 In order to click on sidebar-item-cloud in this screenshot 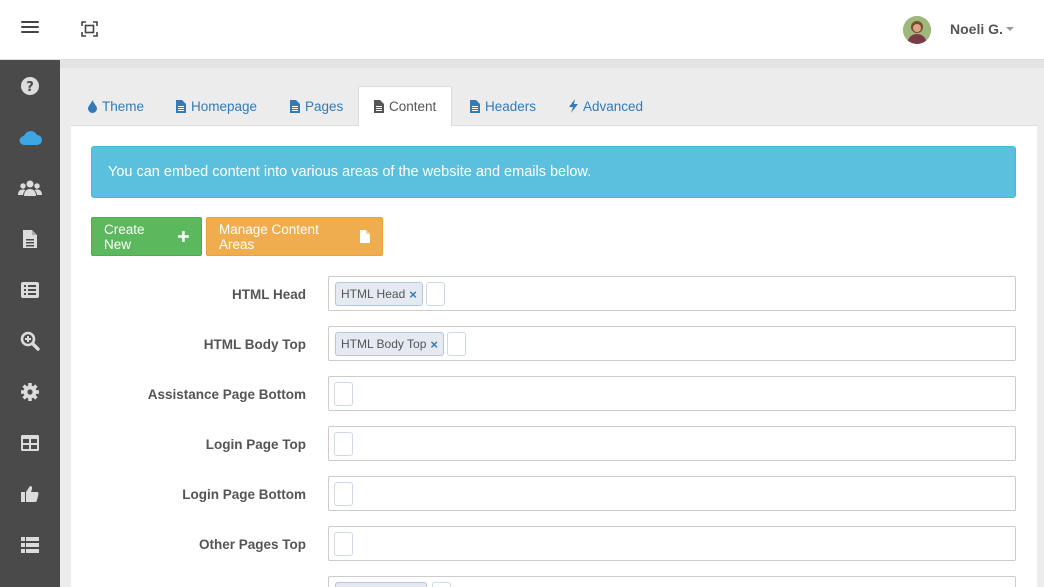, I will do `click(30, 136)`.